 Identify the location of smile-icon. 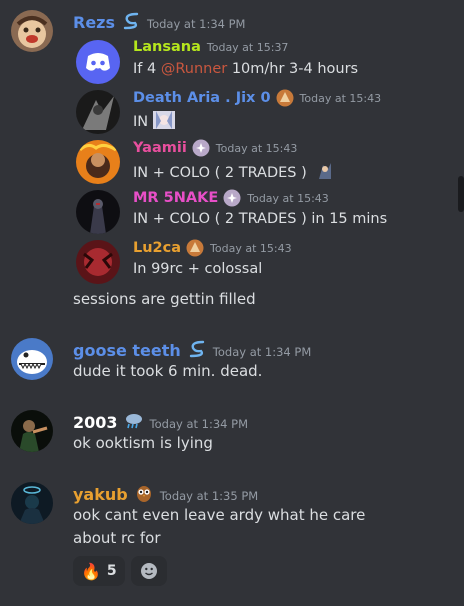
(149, 571).